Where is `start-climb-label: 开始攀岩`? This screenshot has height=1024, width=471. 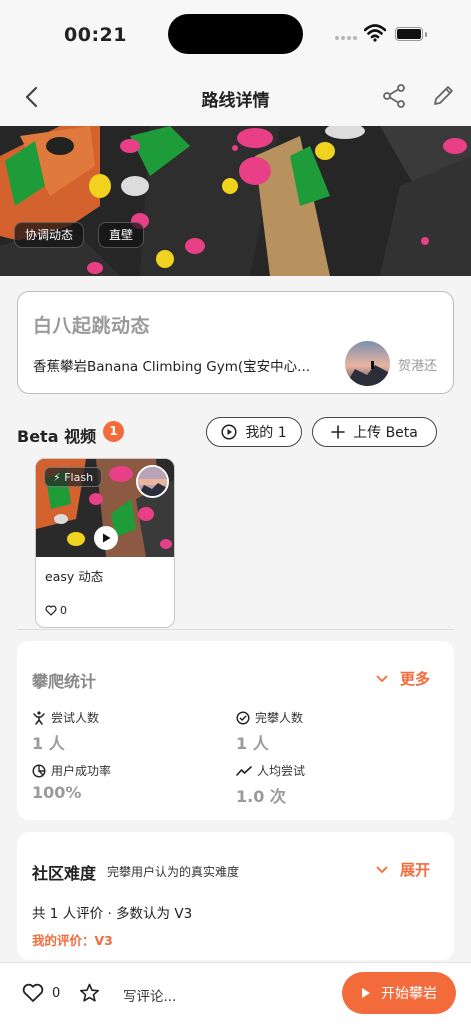 start-climb-label: 开始攀岩 is located at coordinates (409, 994).